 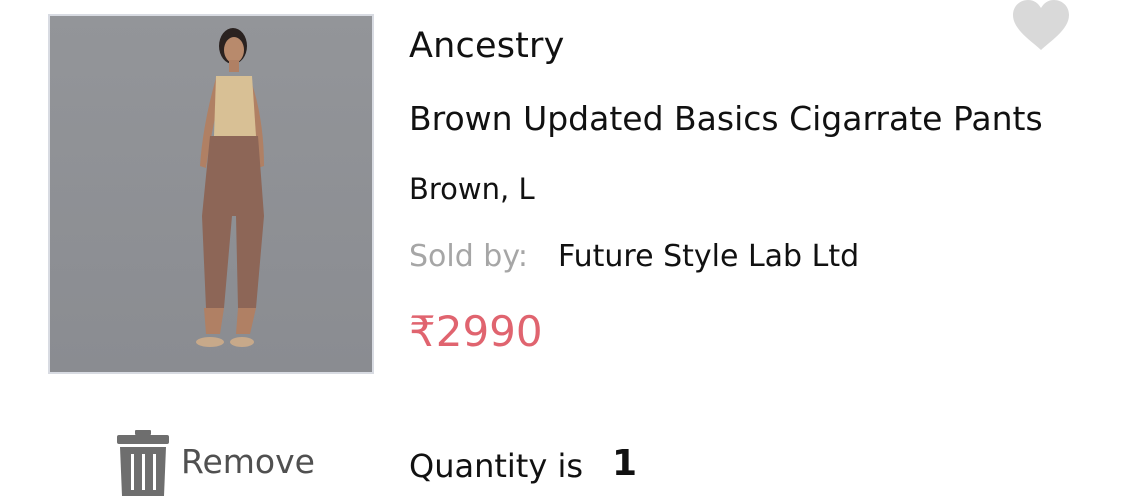 I want to click on quantity-value: 1, so click(x=624, y=464).